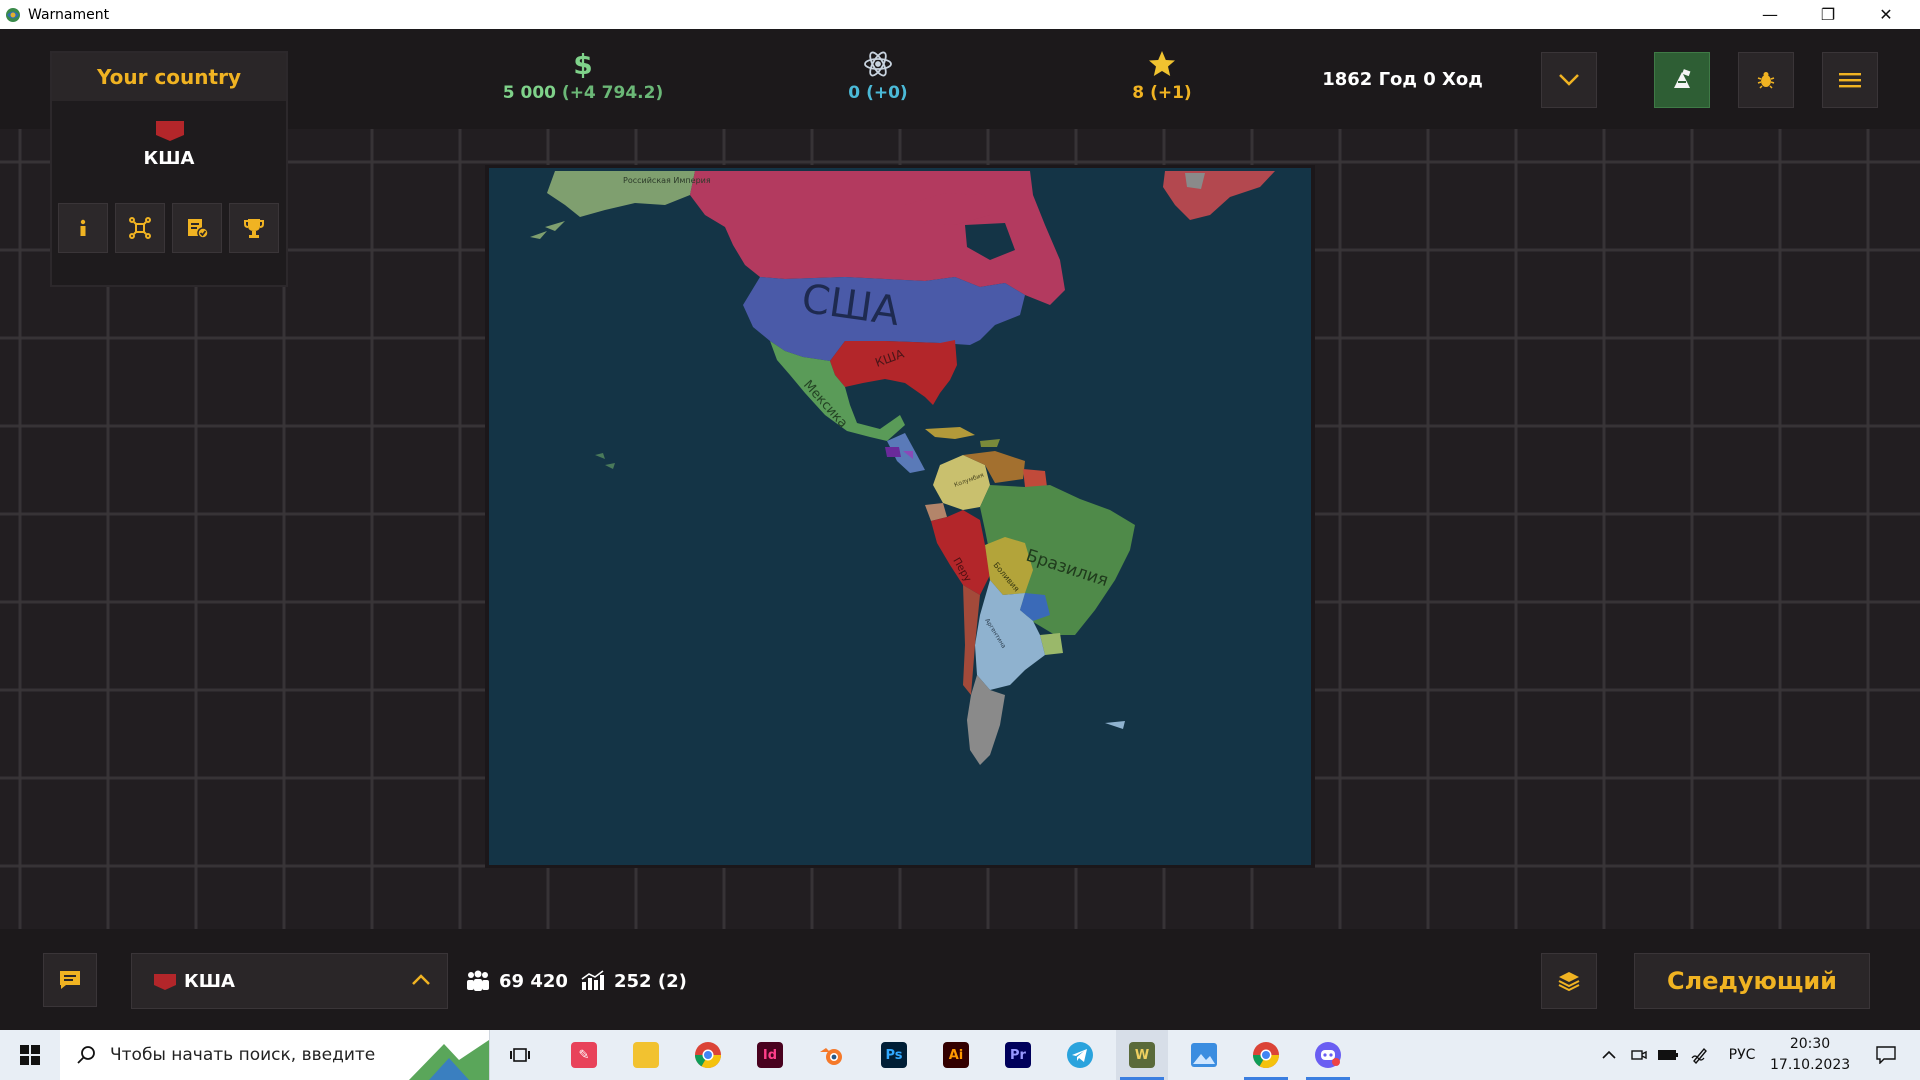 This screenshot has height=1080, width=1920. I want to click on warnament-icon: W, so click(1142, 1055).